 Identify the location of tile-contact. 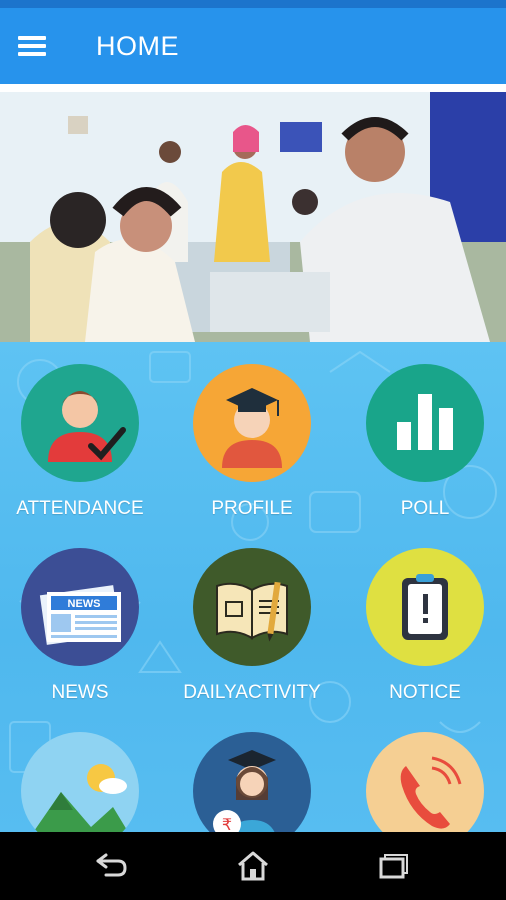
(425, 782).